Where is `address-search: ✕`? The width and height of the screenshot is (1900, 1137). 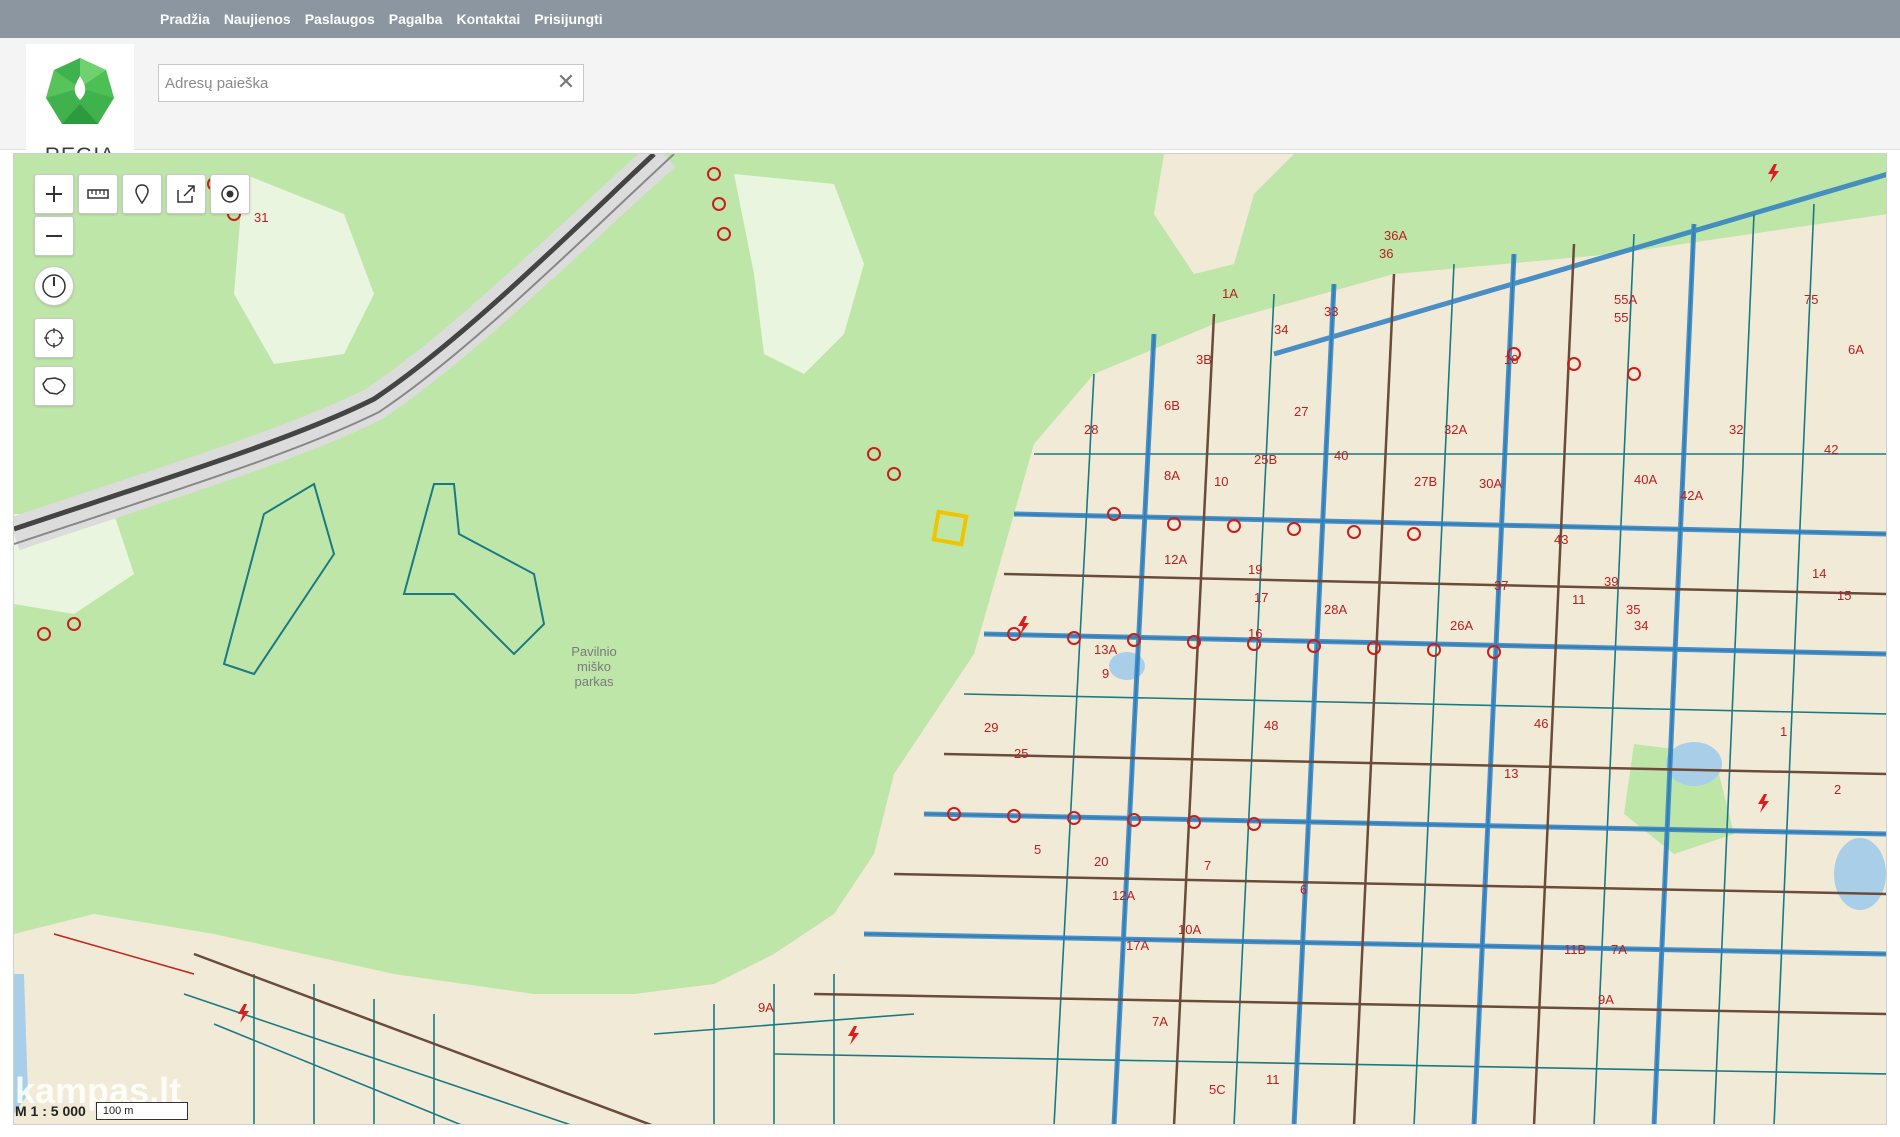
address-search: ✕ is located at coordinates (371, 83).